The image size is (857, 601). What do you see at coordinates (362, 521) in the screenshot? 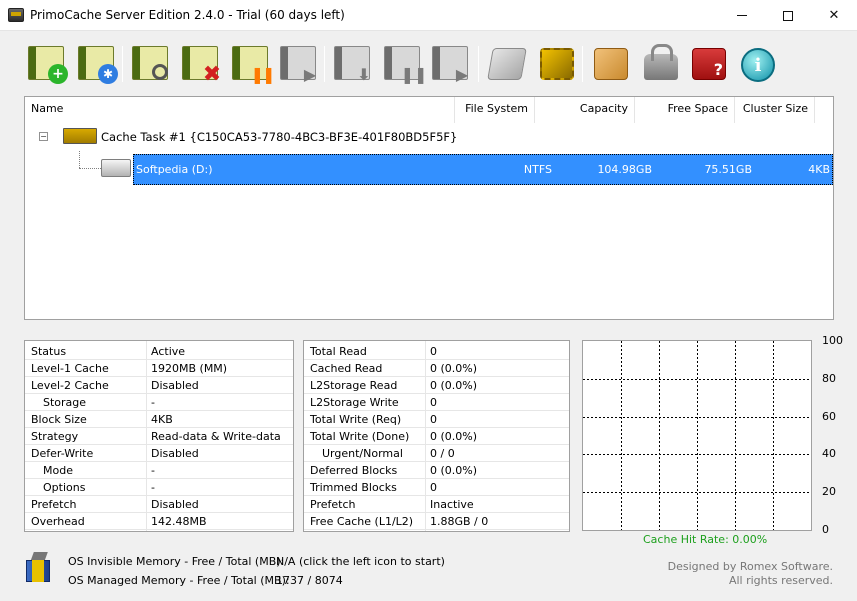
I see `grid-label: Free Cache (L1/L2)` at bounding box center [362, 521].